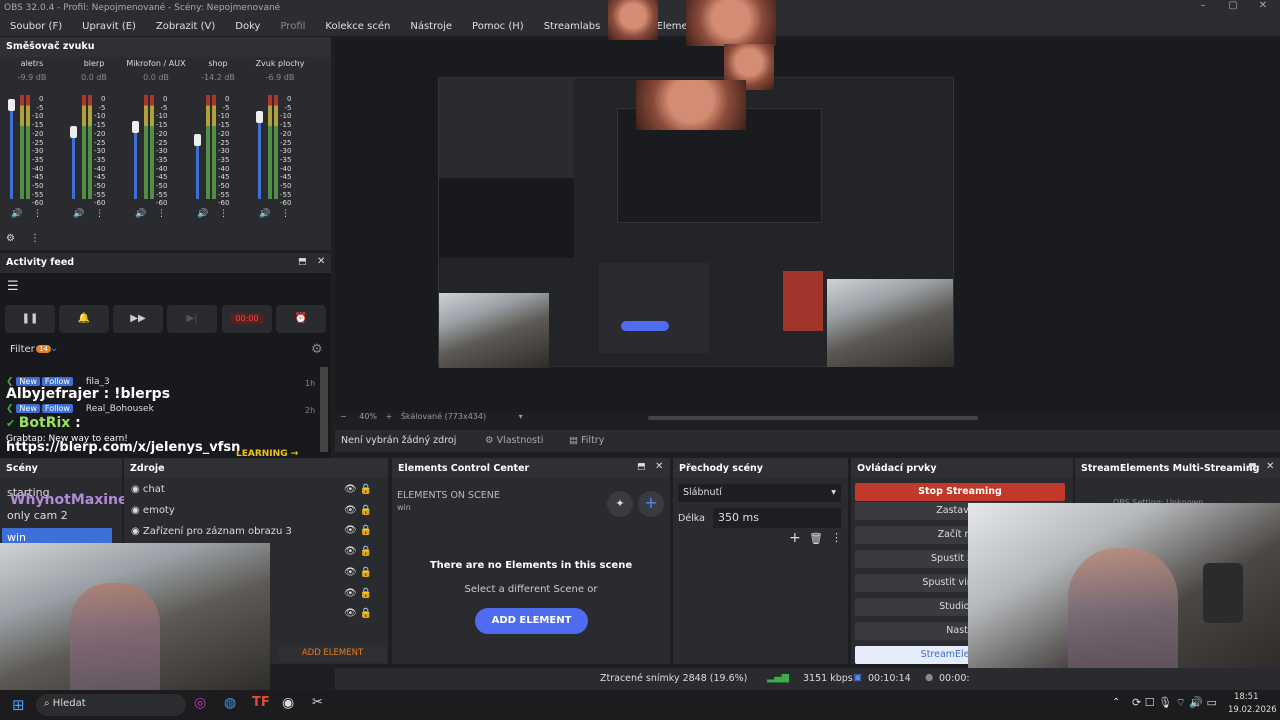 This screenshot has height=720, width=1280. I want to click on app-icon-3: TF, so click(261, 702).